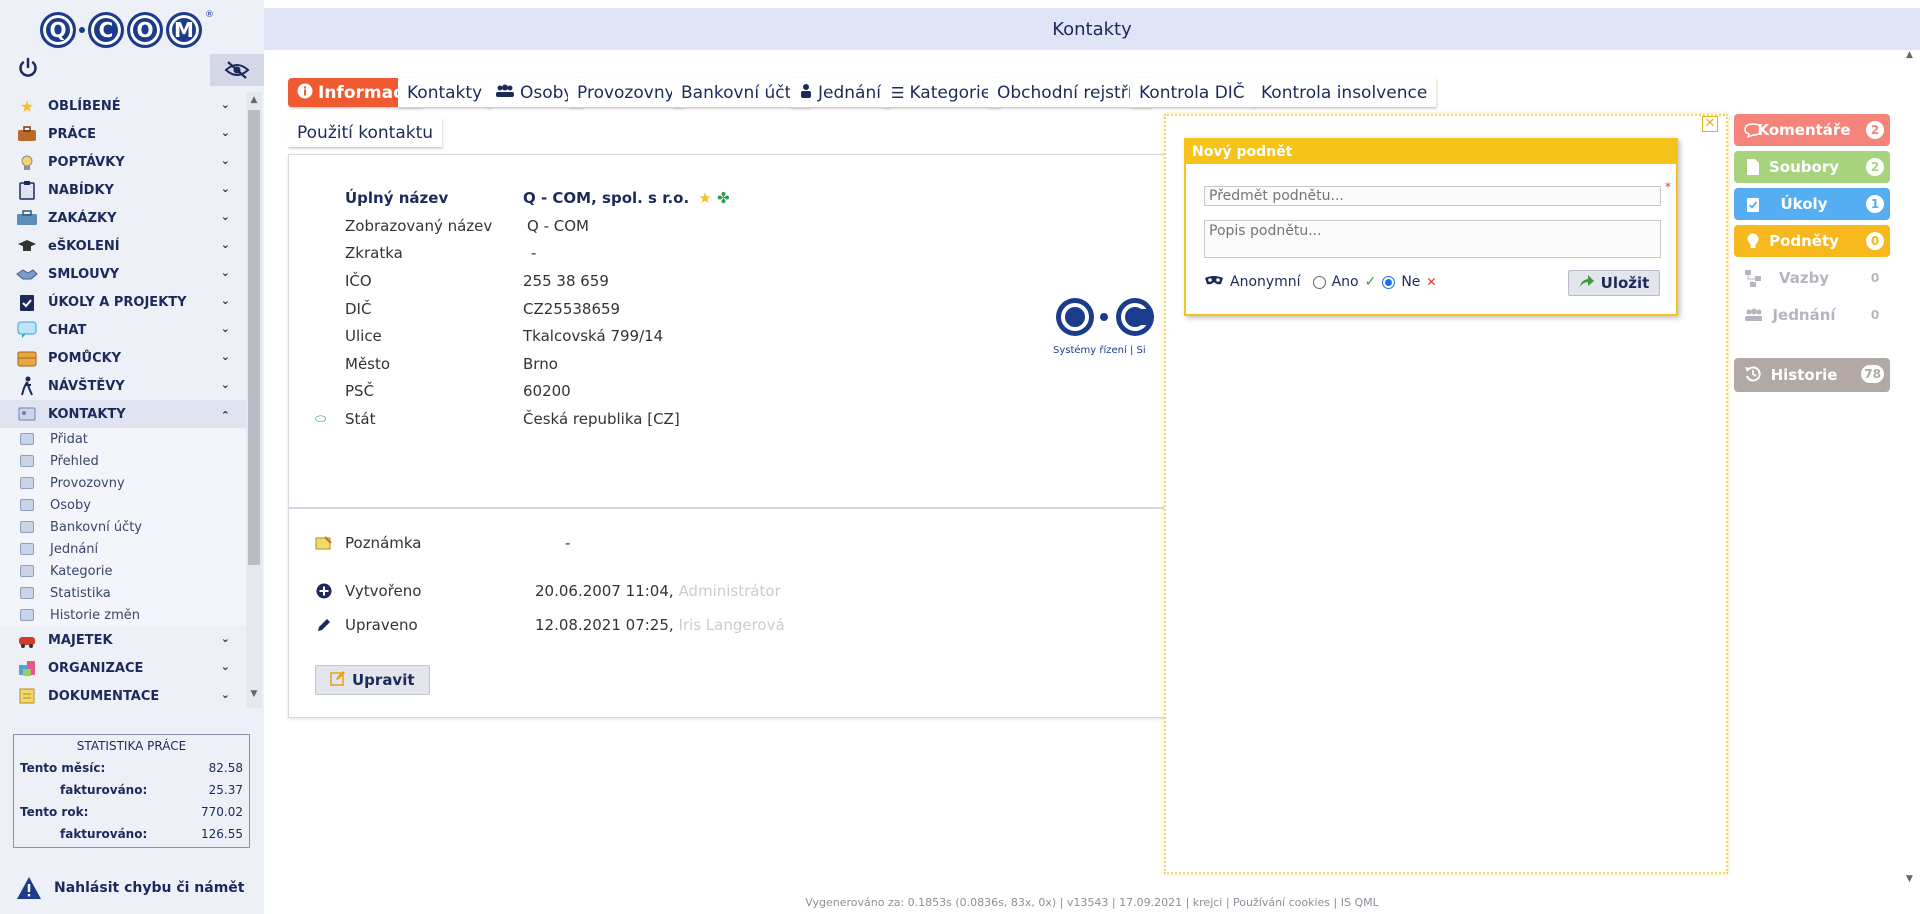 Image resolution: width=1920 pixels, height=914 pixels. What do you see at coordinates (27, 274) in the screenshot?
I see `handshake-icon` at bounding box center [27, 274].